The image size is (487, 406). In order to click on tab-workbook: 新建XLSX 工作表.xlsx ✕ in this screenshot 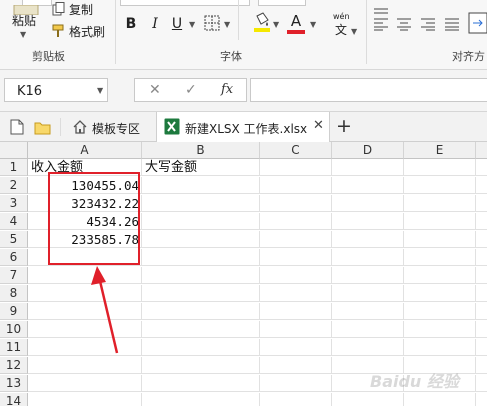, I will do `click(243, 127)`.